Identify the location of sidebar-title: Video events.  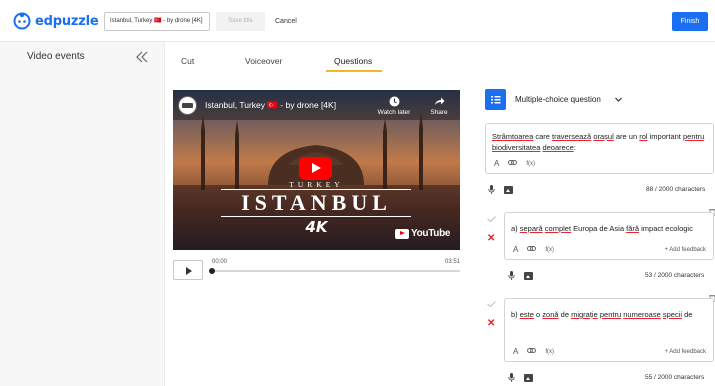
(56, 56).